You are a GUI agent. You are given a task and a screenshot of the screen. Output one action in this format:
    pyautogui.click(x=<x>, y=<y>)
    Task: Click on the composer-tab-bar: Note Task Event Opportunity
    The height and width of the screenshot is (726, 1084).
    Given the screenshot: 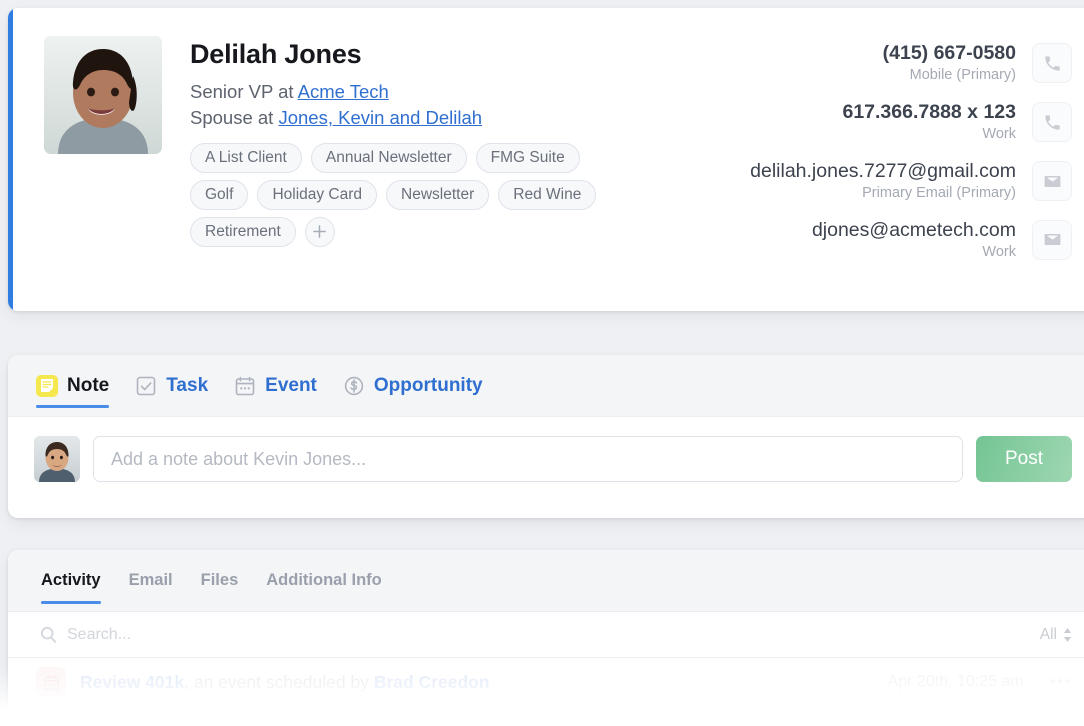 What is the action you would take?
    pyautogui.click(x=546, y=386)
    